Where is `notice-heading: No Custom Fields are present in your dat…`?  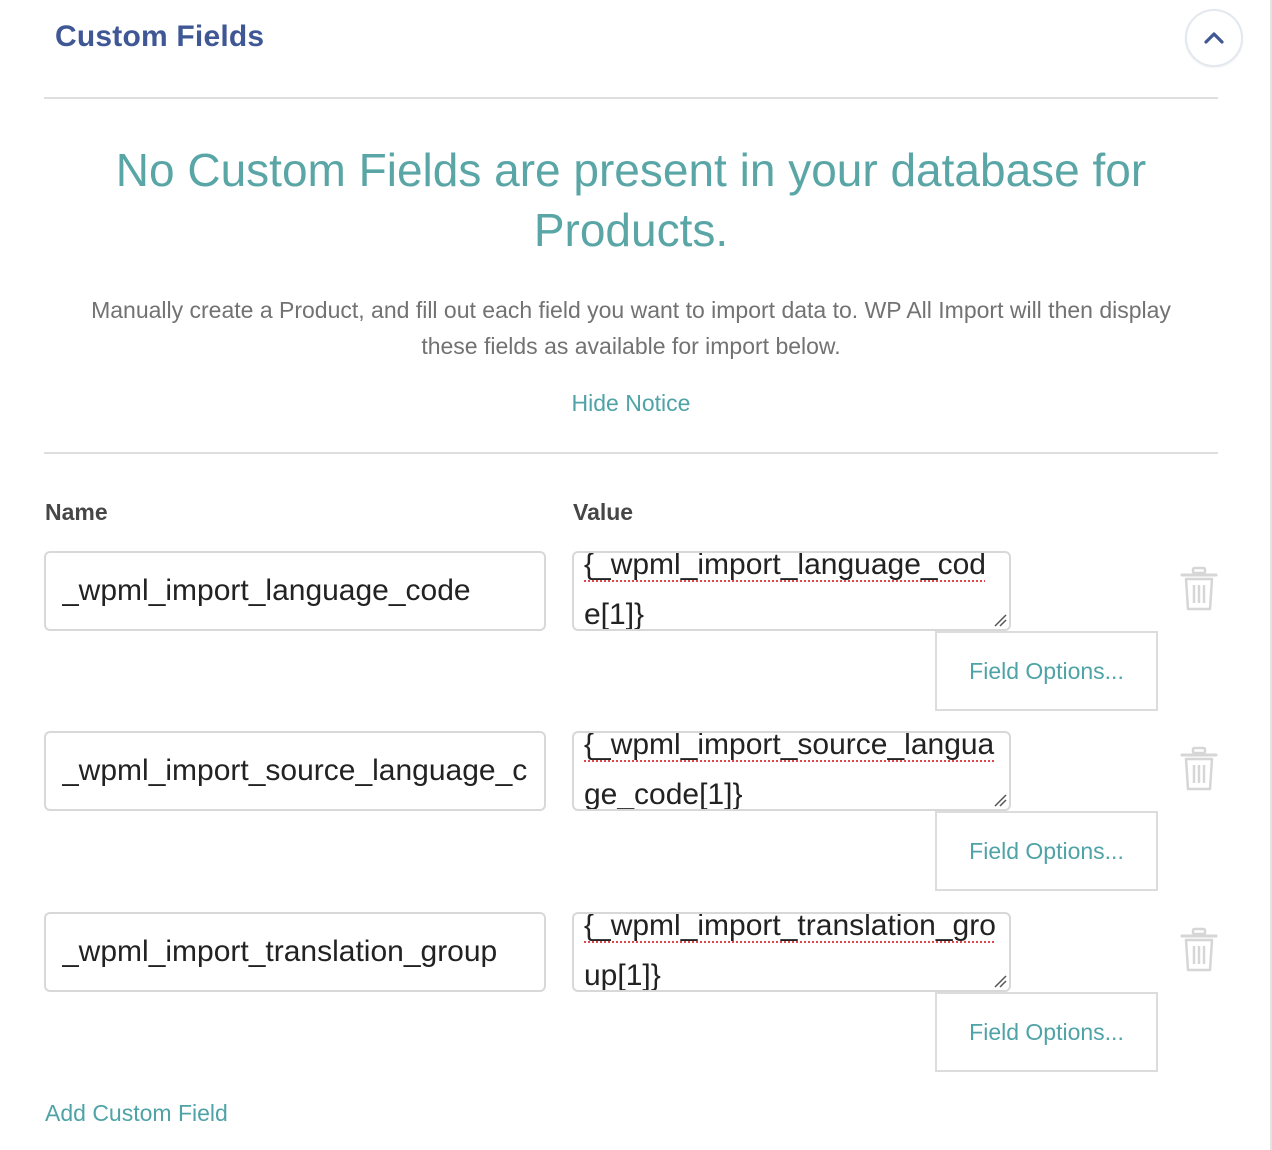 notice-heading: No Custom Fields are present in your dat… is located at coordinates (631, 200).